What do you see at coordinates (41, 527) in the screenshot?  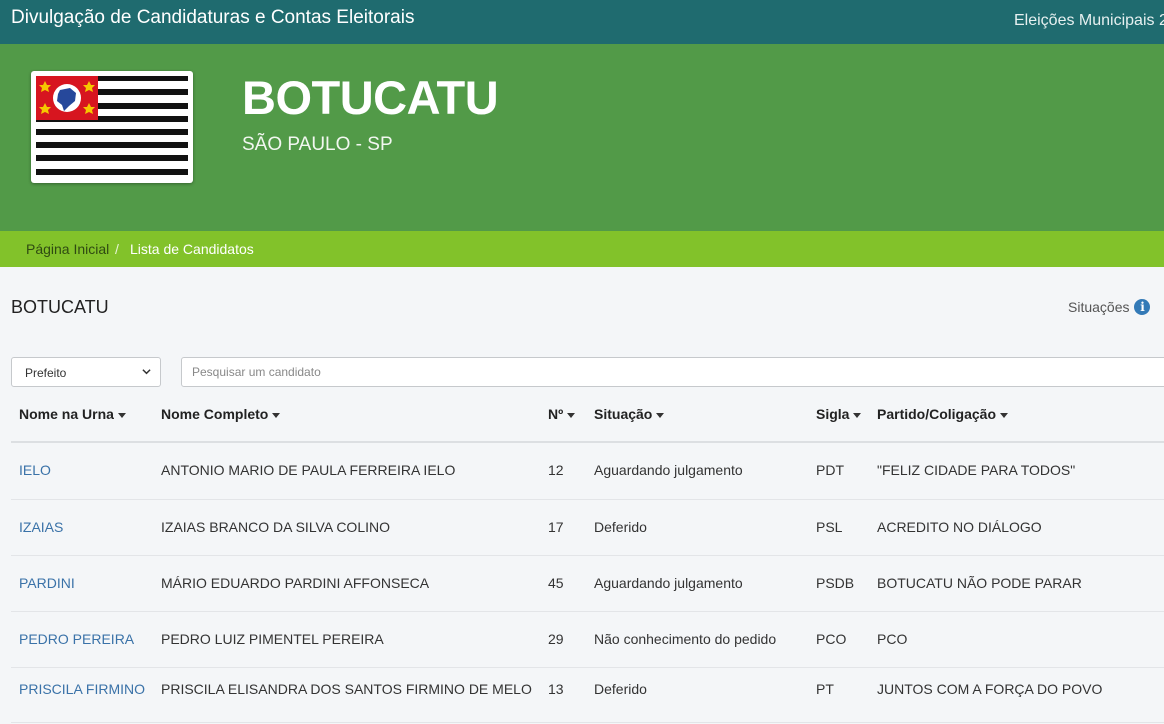 I see `candidate-link: IZAIAS` at bounding box center [41, 527].